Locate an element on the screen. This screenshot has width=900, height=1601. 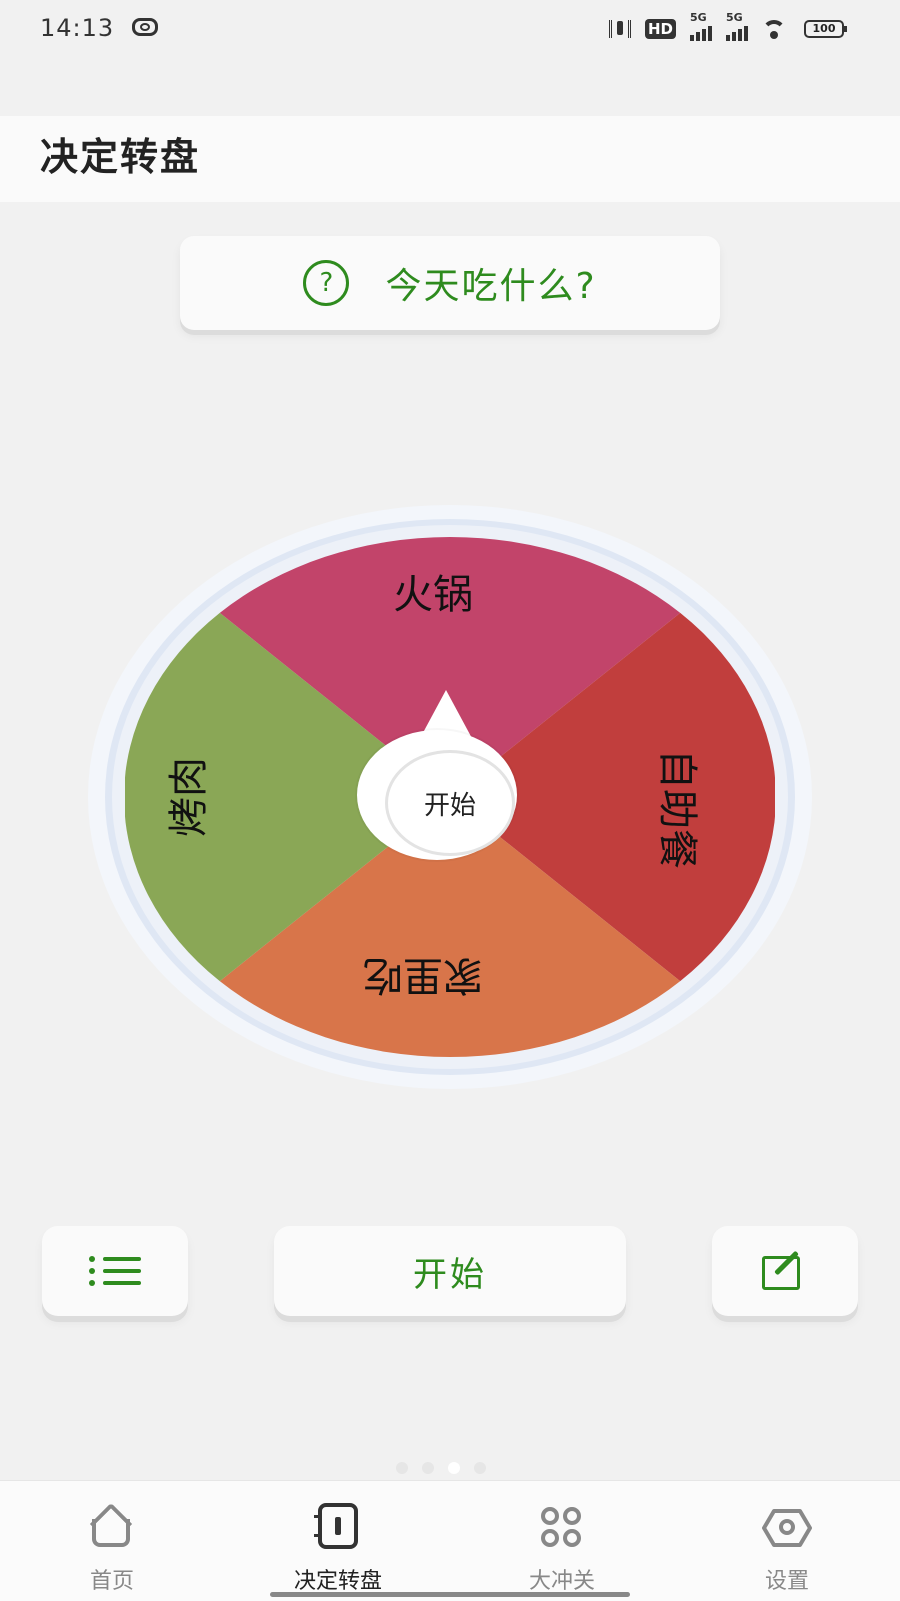
network-type-1: 5G is located at coordinates (698, 17).